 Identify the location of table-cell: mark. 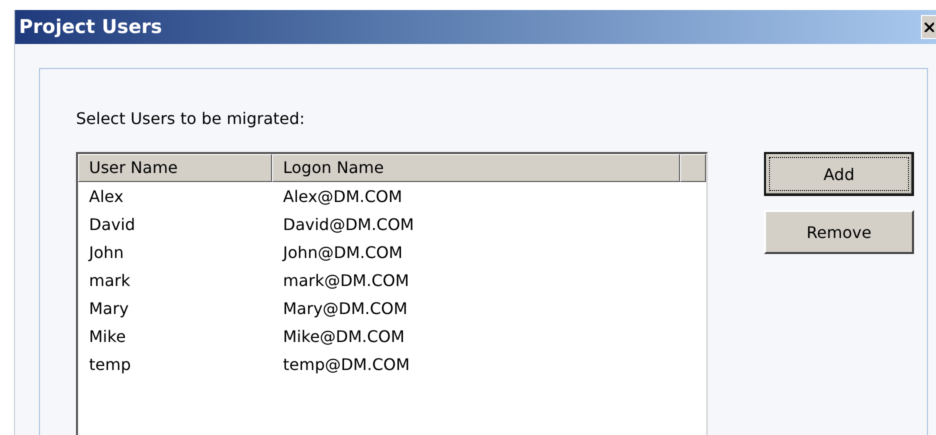
(109, 280).